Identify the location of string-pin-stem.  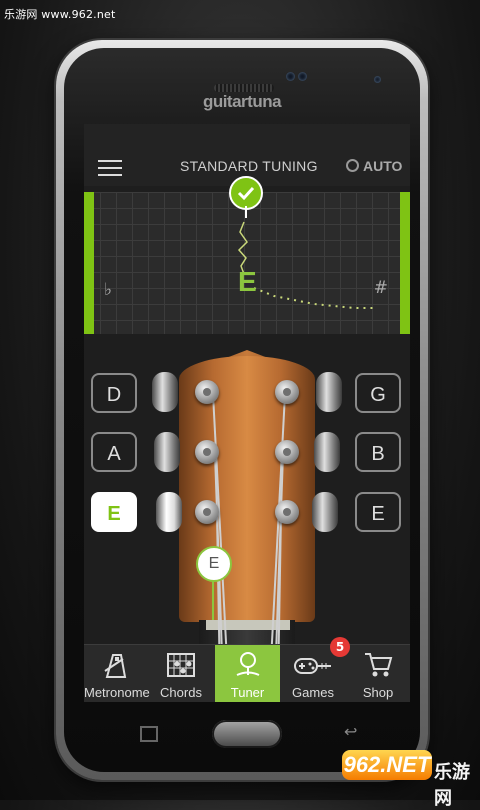
(213, 600).